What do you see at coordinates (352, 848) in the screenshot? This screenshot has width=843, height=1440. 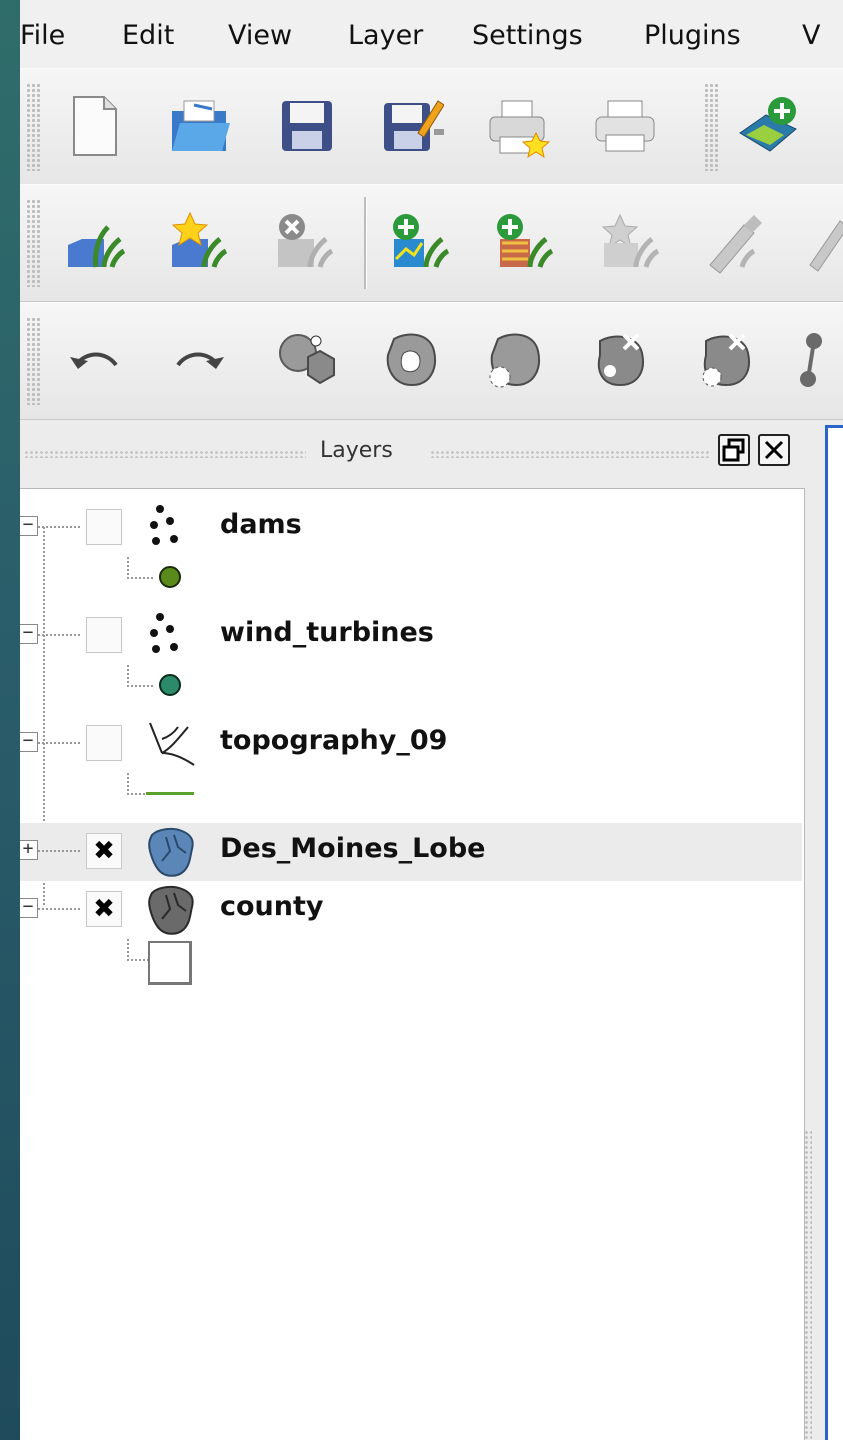 I see `layer-name: Des_Moines_Lobe` at bounding box center [352, 848].